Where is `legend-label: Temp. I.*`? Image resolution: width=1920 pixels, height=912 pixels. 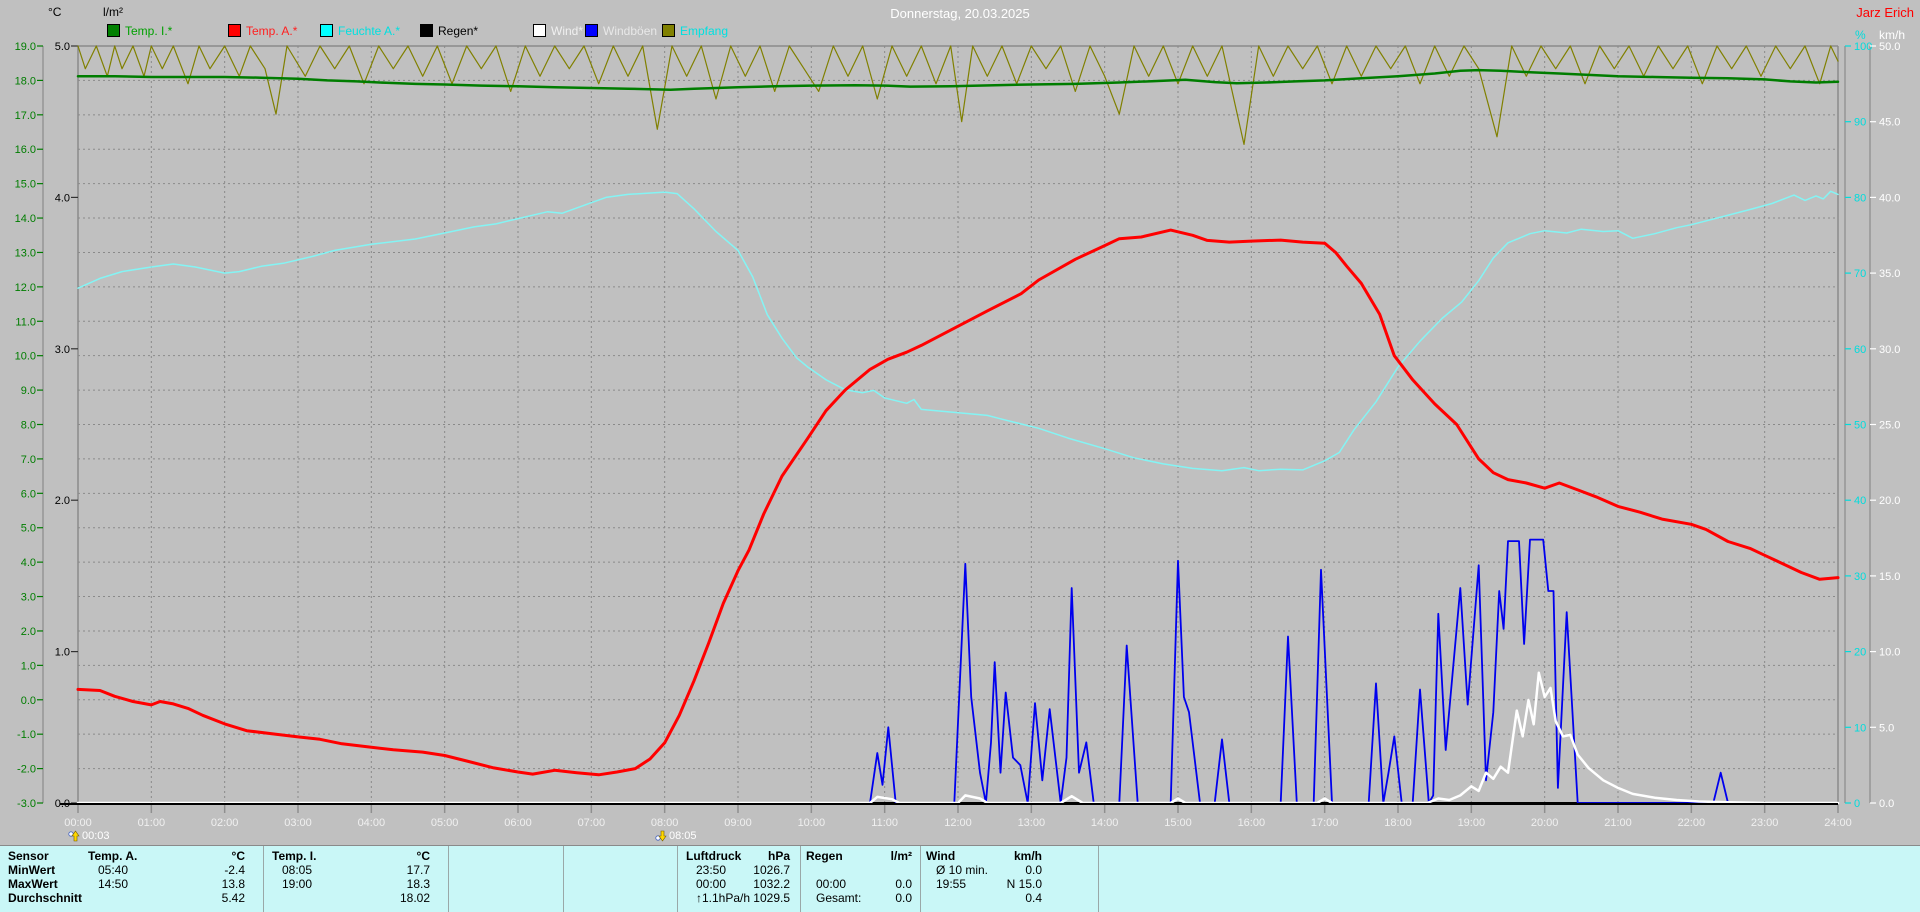
legend-label: Temp. I.* is located at coordinates (149, 30).